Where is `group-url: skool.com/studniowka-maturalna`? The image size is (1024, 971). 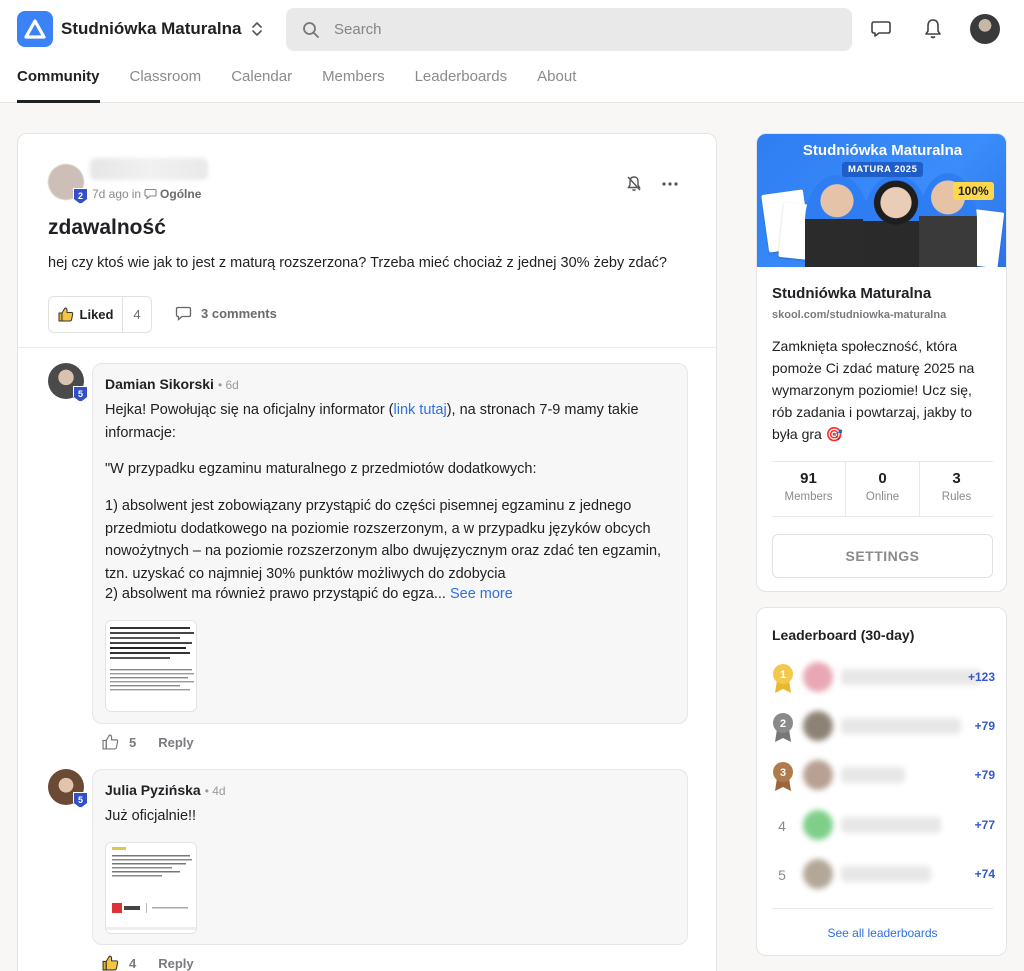 group-url: skool.com/studniowka-maturalna is located at coordinates (859, 315).